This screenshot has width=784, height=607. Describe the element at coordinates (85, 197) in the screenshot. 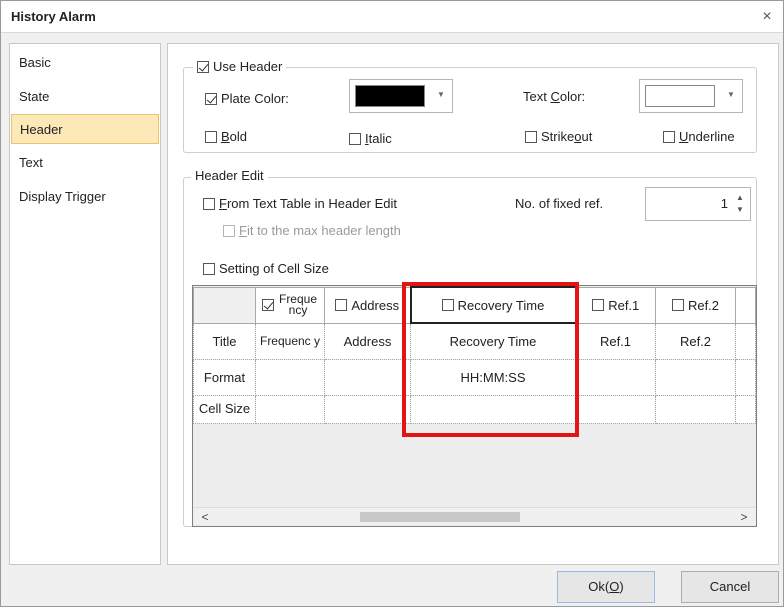

I see `sidebar-item-display-trigger: Display Trigger` at that location.